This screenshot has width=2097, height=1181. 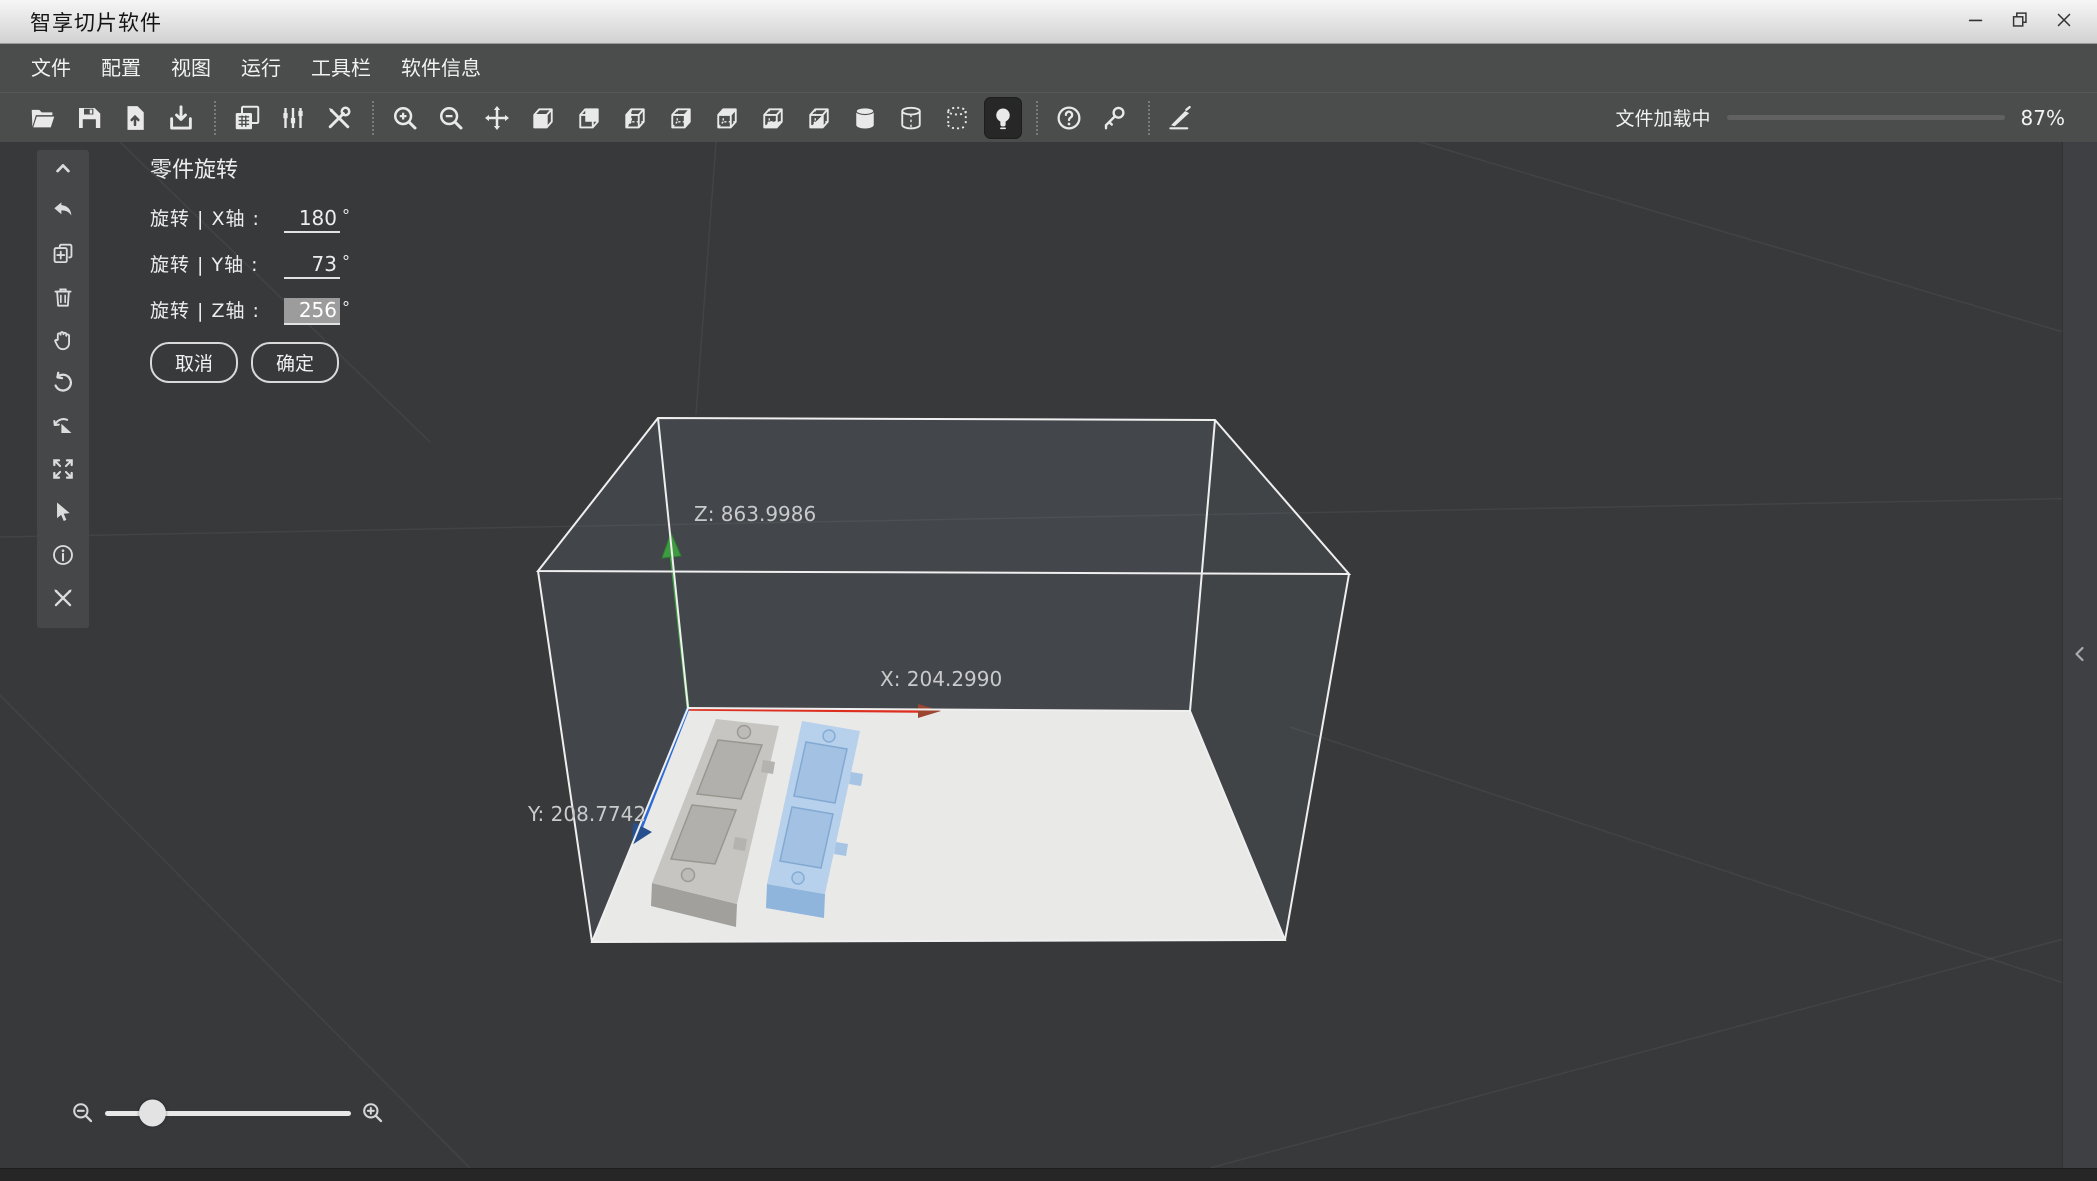 What do you see at coordinates (191, 68) in the screenshot?
I see `menu-view: 视图` at bounding box center [191, 68].